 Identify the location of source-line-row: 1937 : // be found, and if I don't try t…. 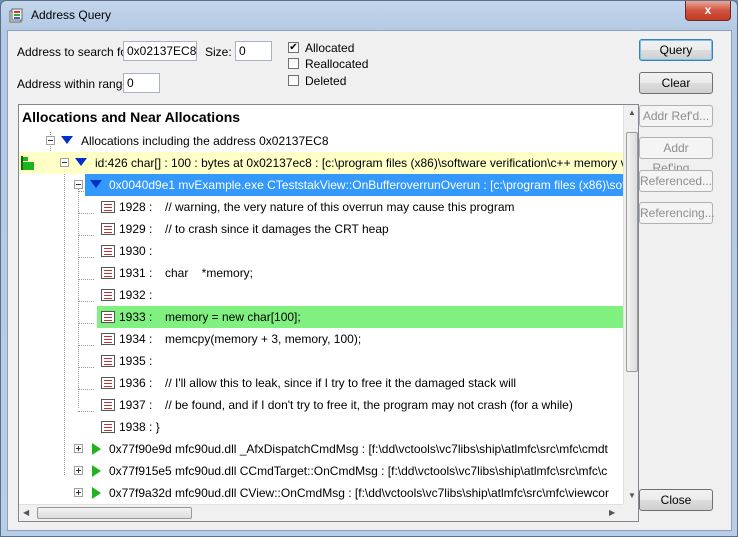
(321, 405).